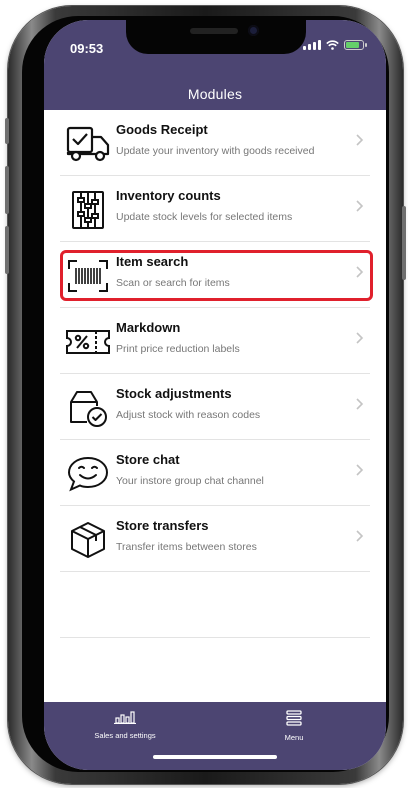 Image resolution: width=411 pixels, height=788 pixels. What do you see at coordinates (88, 474) in the screenshot?
I see `smiley-chat-icon` at bounding box center [88, 474].